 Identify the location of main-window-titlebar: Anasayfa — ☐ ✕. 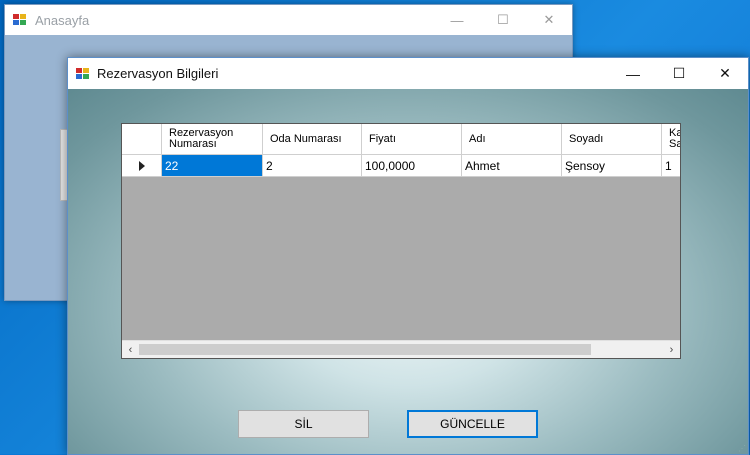
(288, 20).